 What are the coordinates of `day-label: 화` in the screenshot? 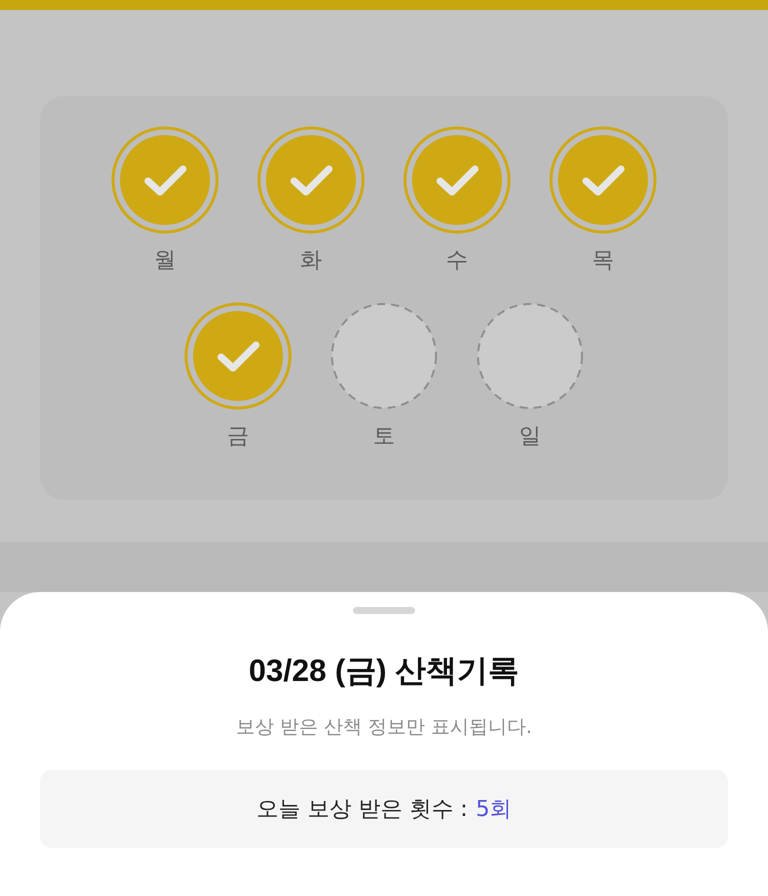 It's located at (311, 261).